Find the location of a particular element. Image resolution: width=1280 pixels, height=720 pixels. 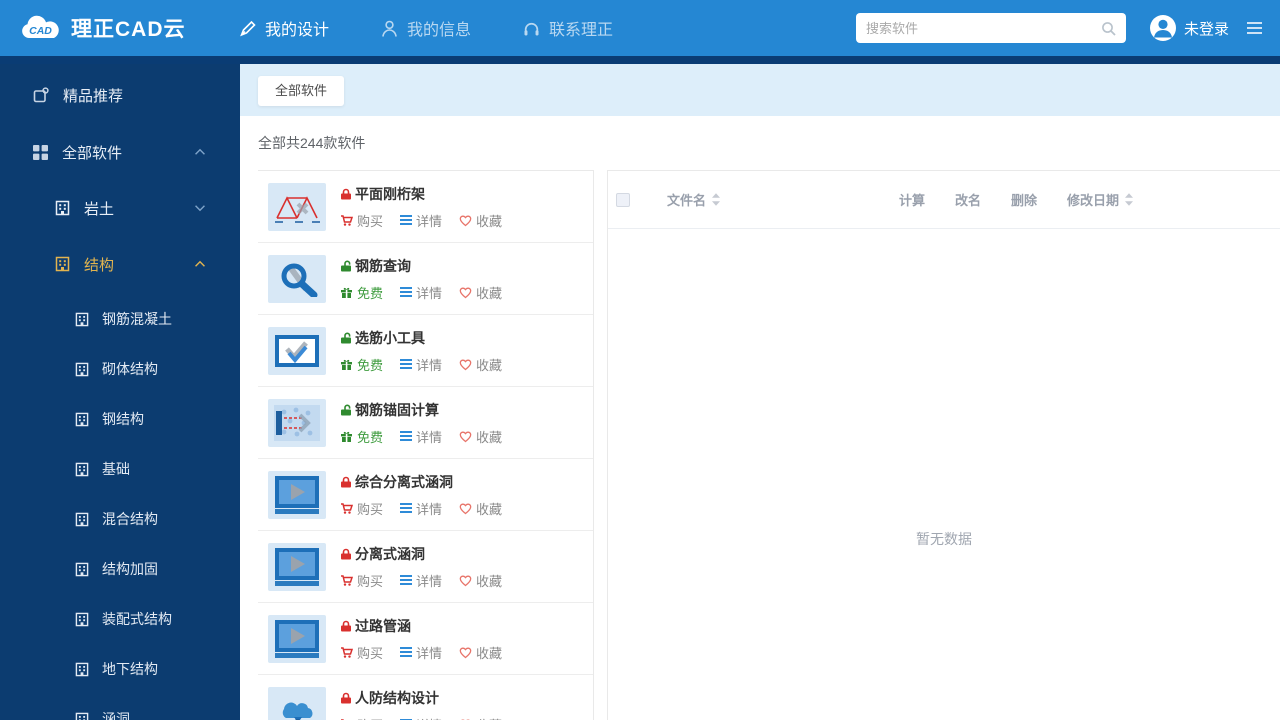

app-logo: CAD 理正CAD云 is located at coordinates (115, 28).